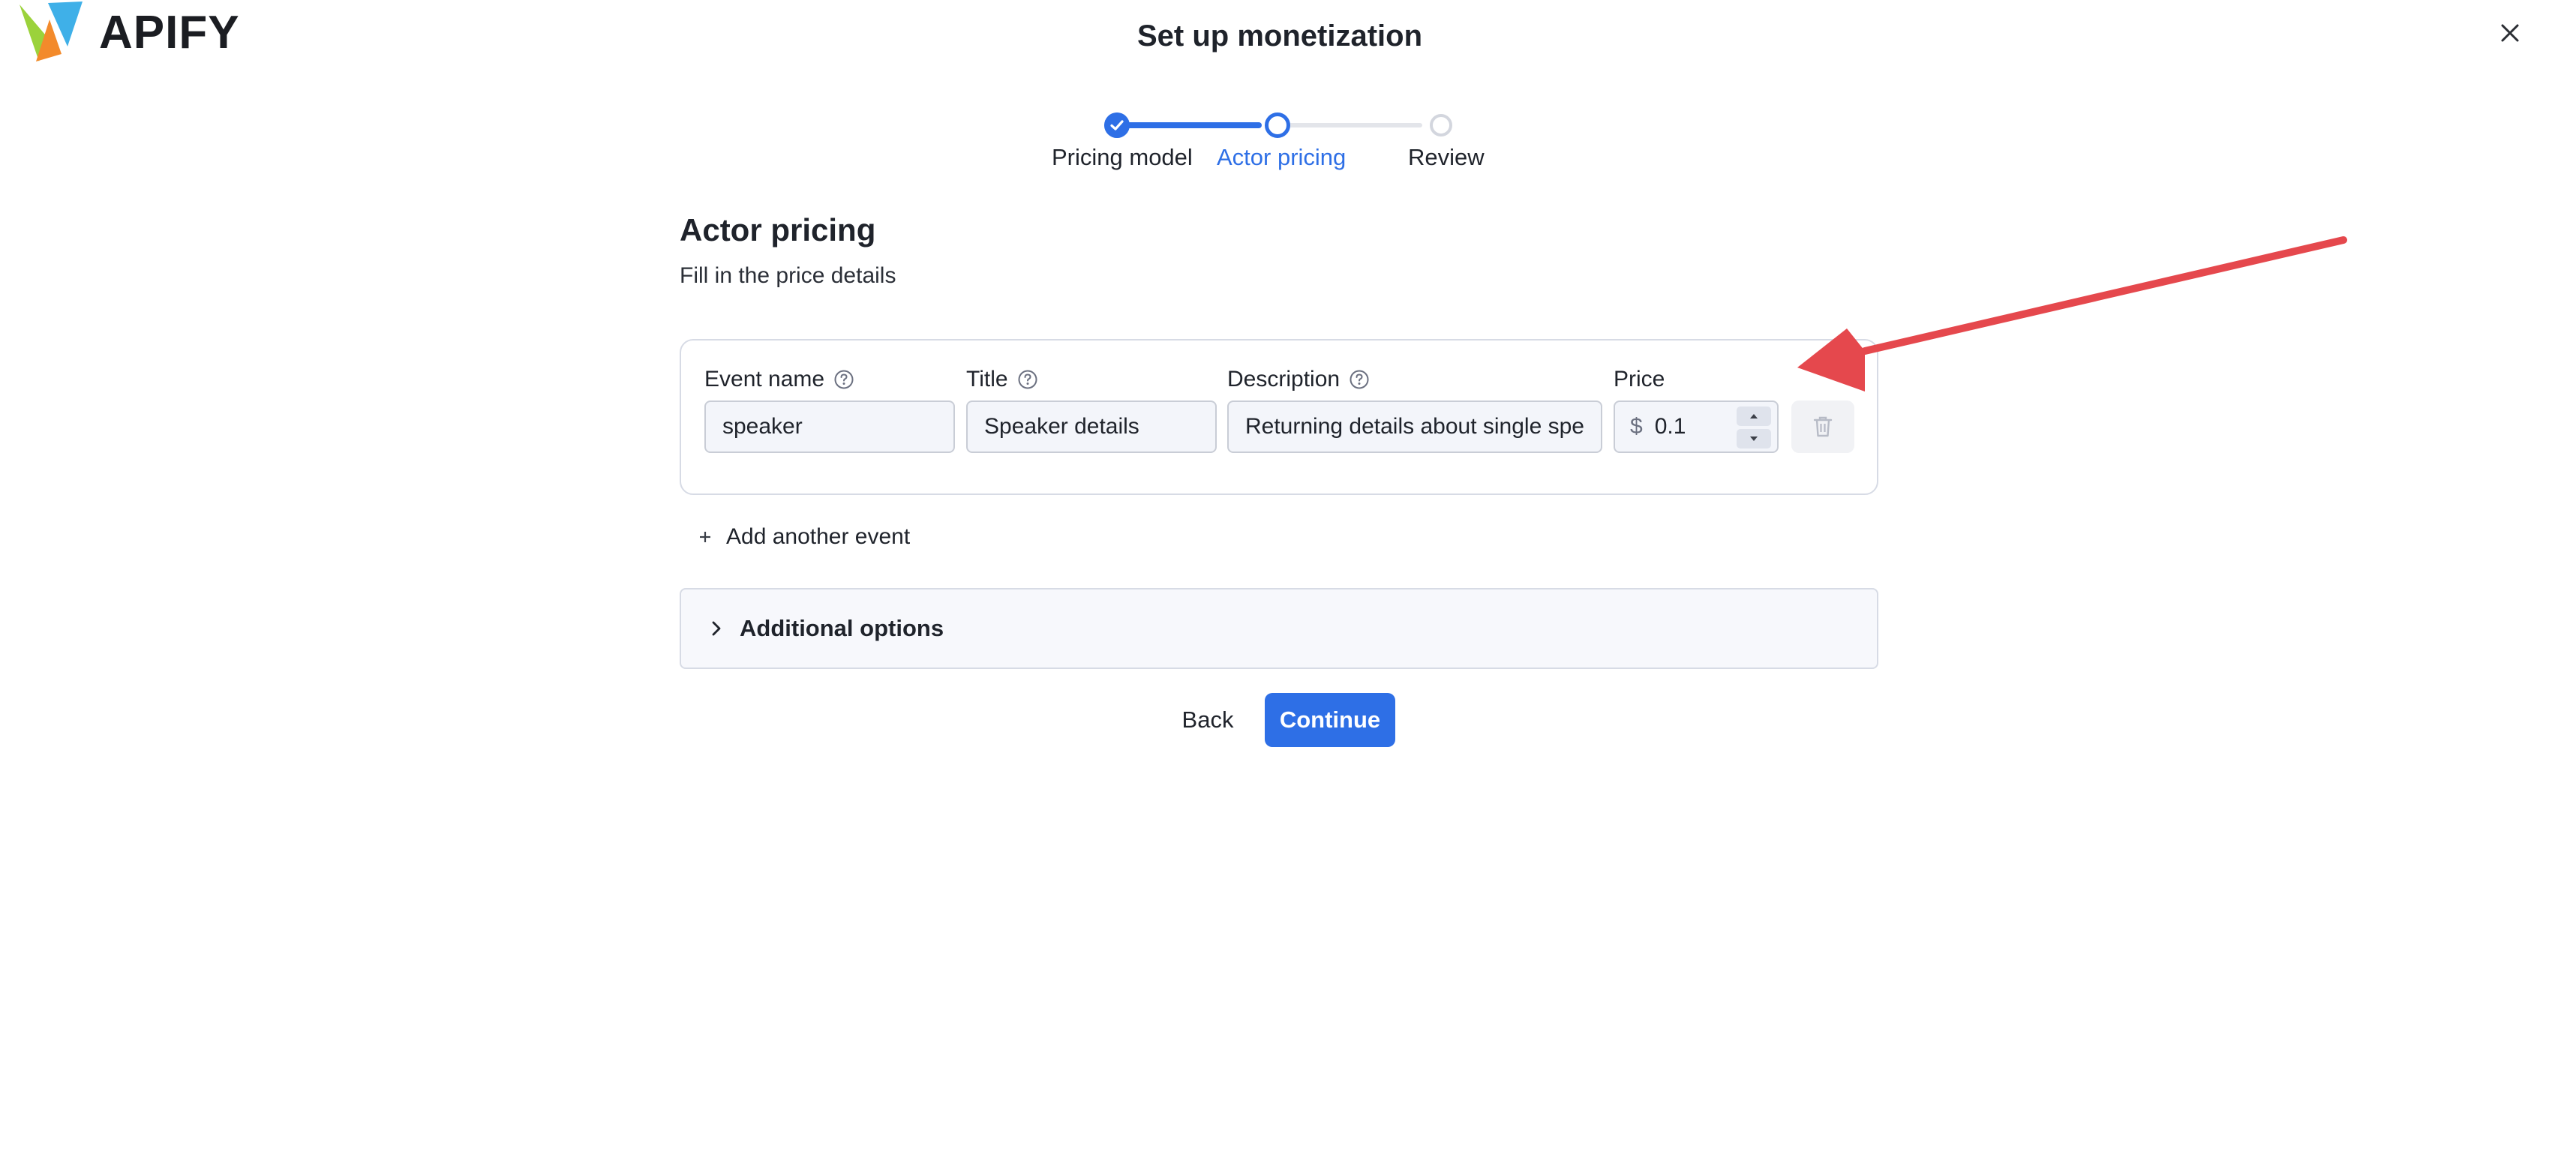  Describe the element at coordinates (1117, 125) in the screenshot. I see `step-completed-check-icon` at that location.